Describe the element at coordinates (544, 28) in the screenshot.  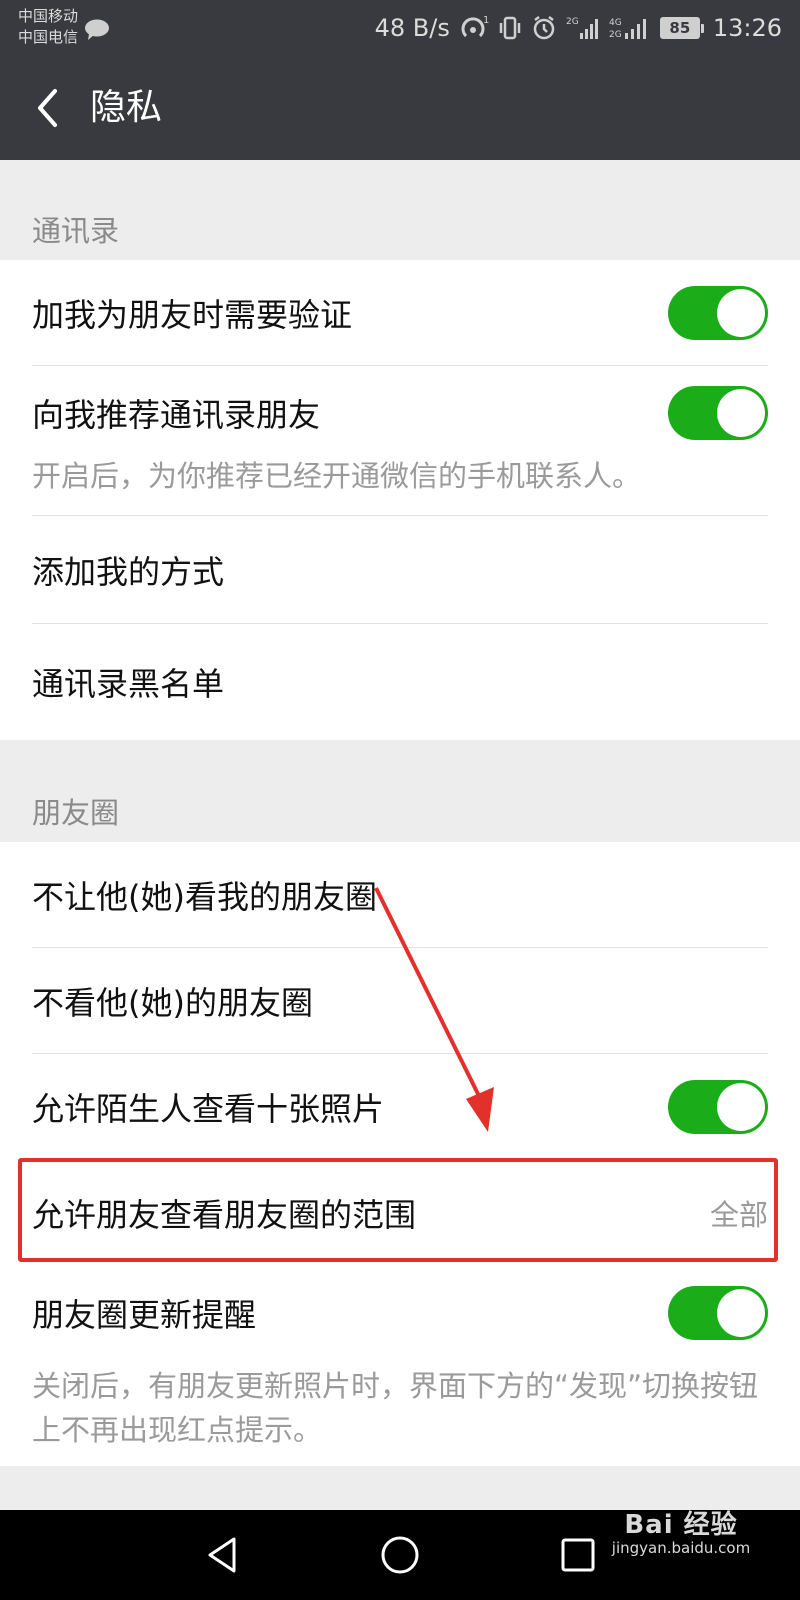
I see `alarm-icon` at that location.